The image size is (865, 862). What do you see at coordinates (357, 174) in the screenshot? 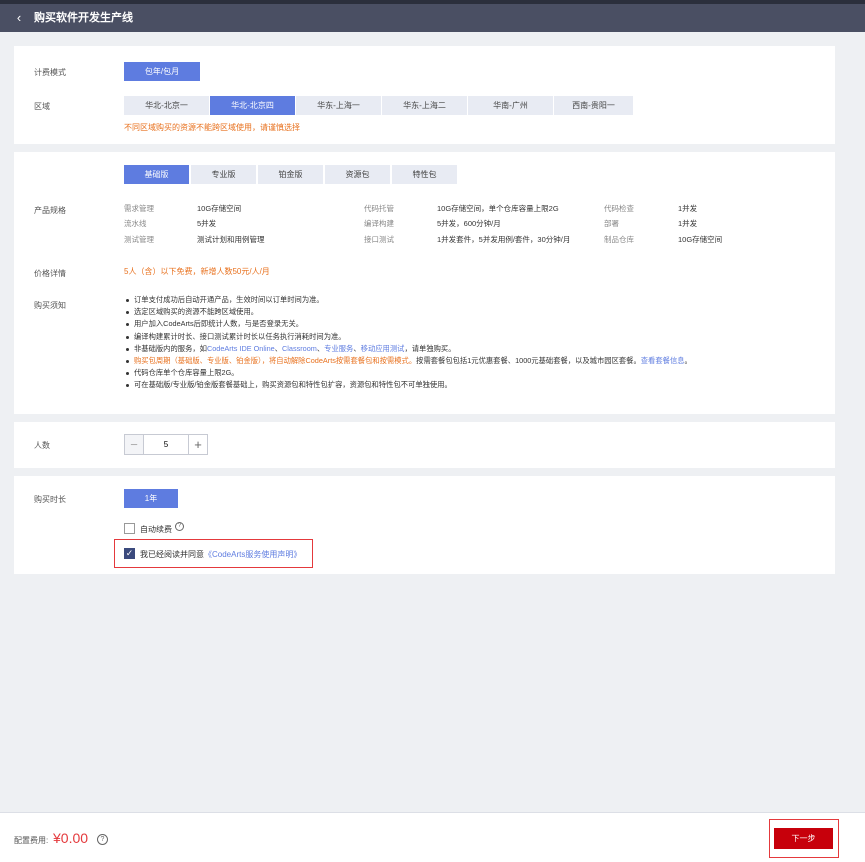
I see `tab-resource-pack: 资源包` at bounding box center [357, 174].